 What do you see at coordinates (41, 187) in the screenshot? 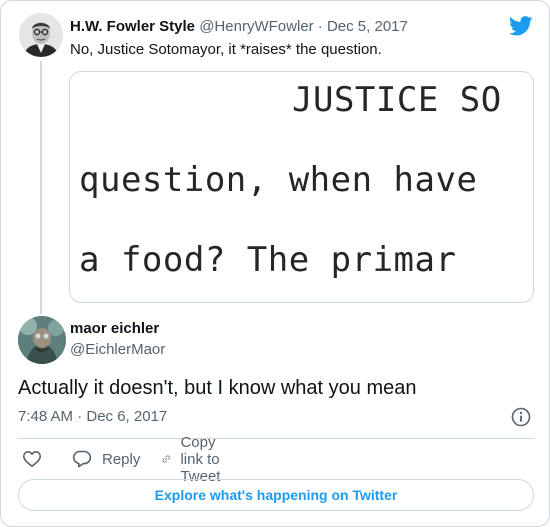
I see `thread-line` at bounding box center [41, 187].